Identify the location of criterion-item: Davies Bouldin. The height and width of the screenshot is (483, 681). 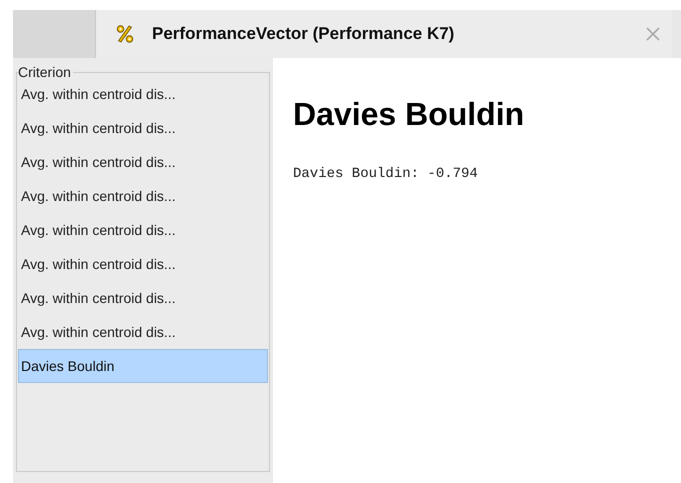
(143, 366).